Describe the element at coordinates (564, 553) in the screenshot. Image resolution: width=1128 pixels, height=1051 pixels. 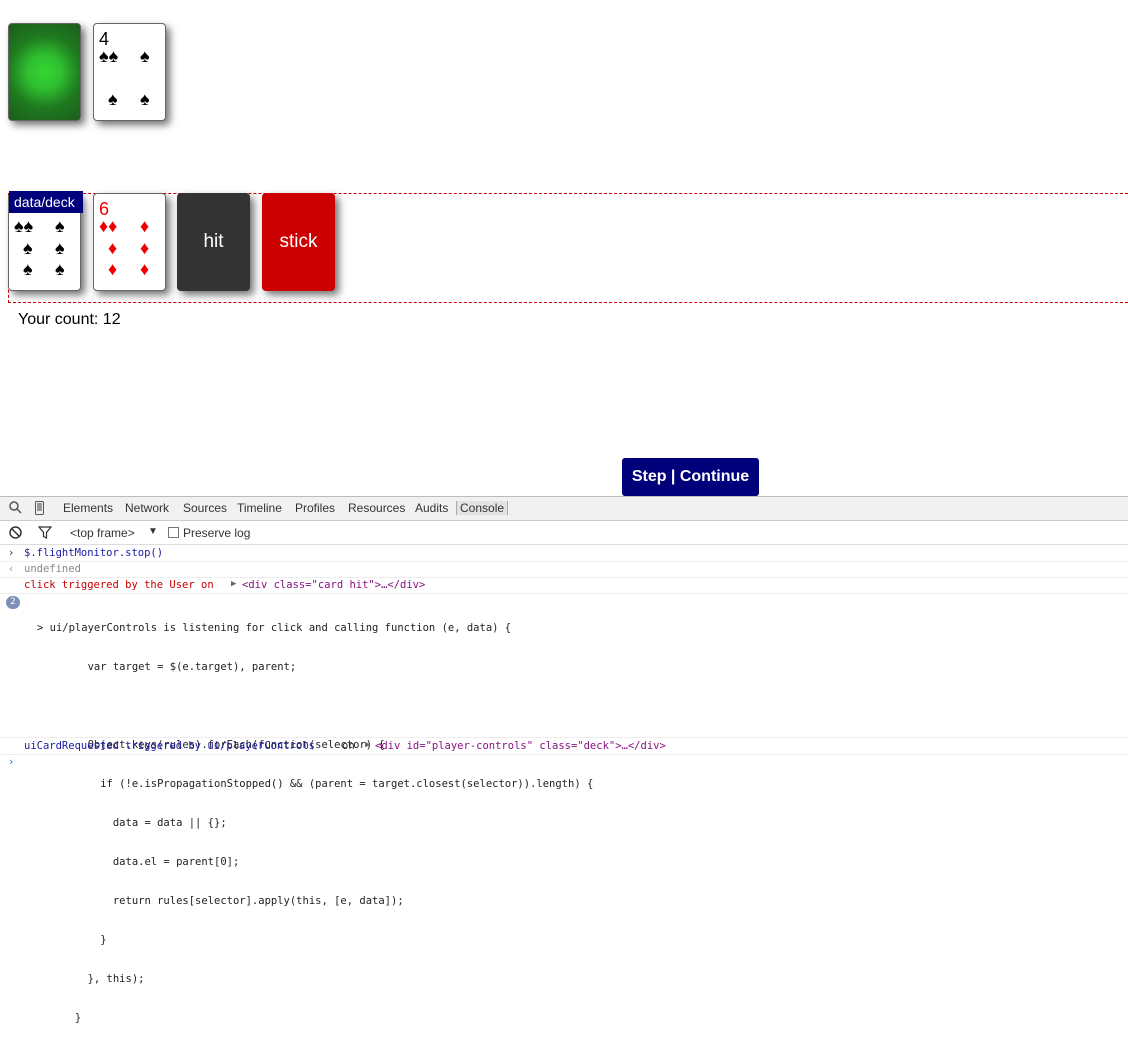
I see `console-entry: › $.flightMonitor.stop()` at that location.